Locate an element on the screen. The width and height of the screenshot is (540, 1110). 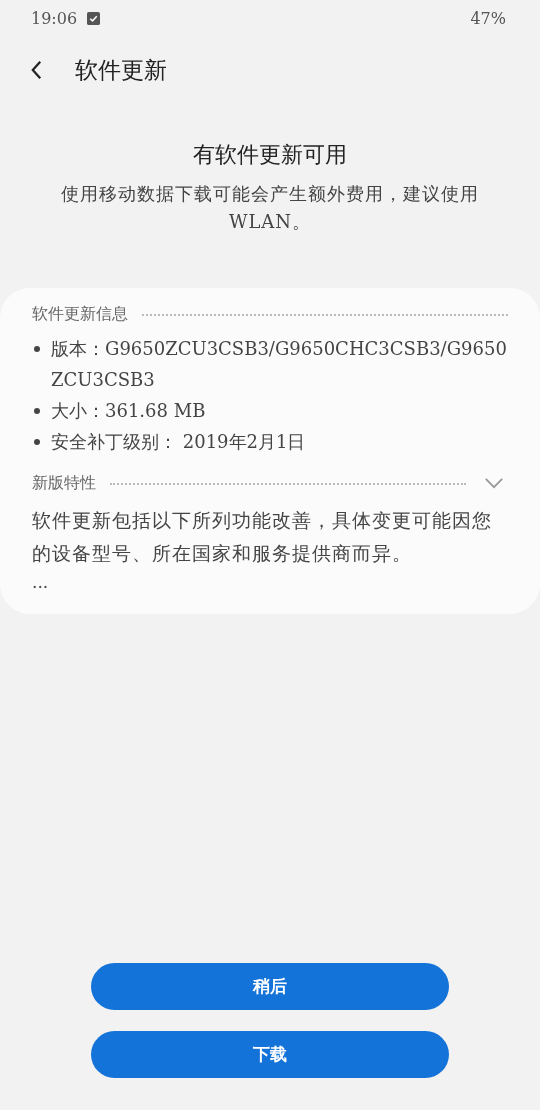
info-item: 版本：G9650ZCU3CSB3/G9650CHC3CSB3/G9650ZCU3CSB3 is located at coordinates (279, 364).